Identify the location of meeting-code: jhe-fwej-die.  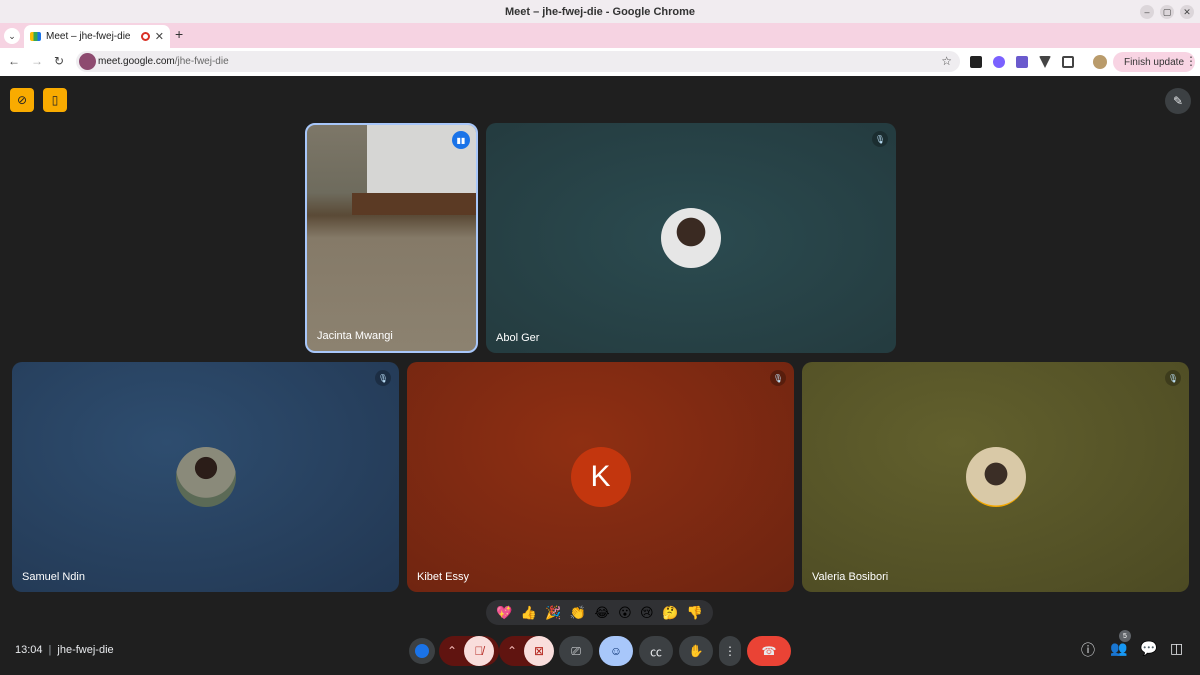
(85, 650).